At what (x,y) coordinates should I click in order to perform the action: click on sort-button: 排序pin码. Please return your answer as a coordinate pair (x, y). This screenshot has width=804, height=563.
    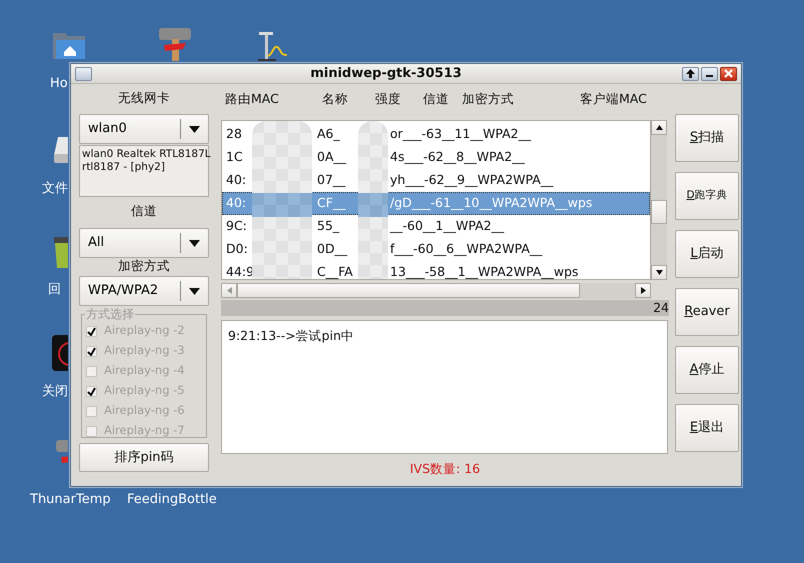
    Looking at the image, I should click on (144, 457).